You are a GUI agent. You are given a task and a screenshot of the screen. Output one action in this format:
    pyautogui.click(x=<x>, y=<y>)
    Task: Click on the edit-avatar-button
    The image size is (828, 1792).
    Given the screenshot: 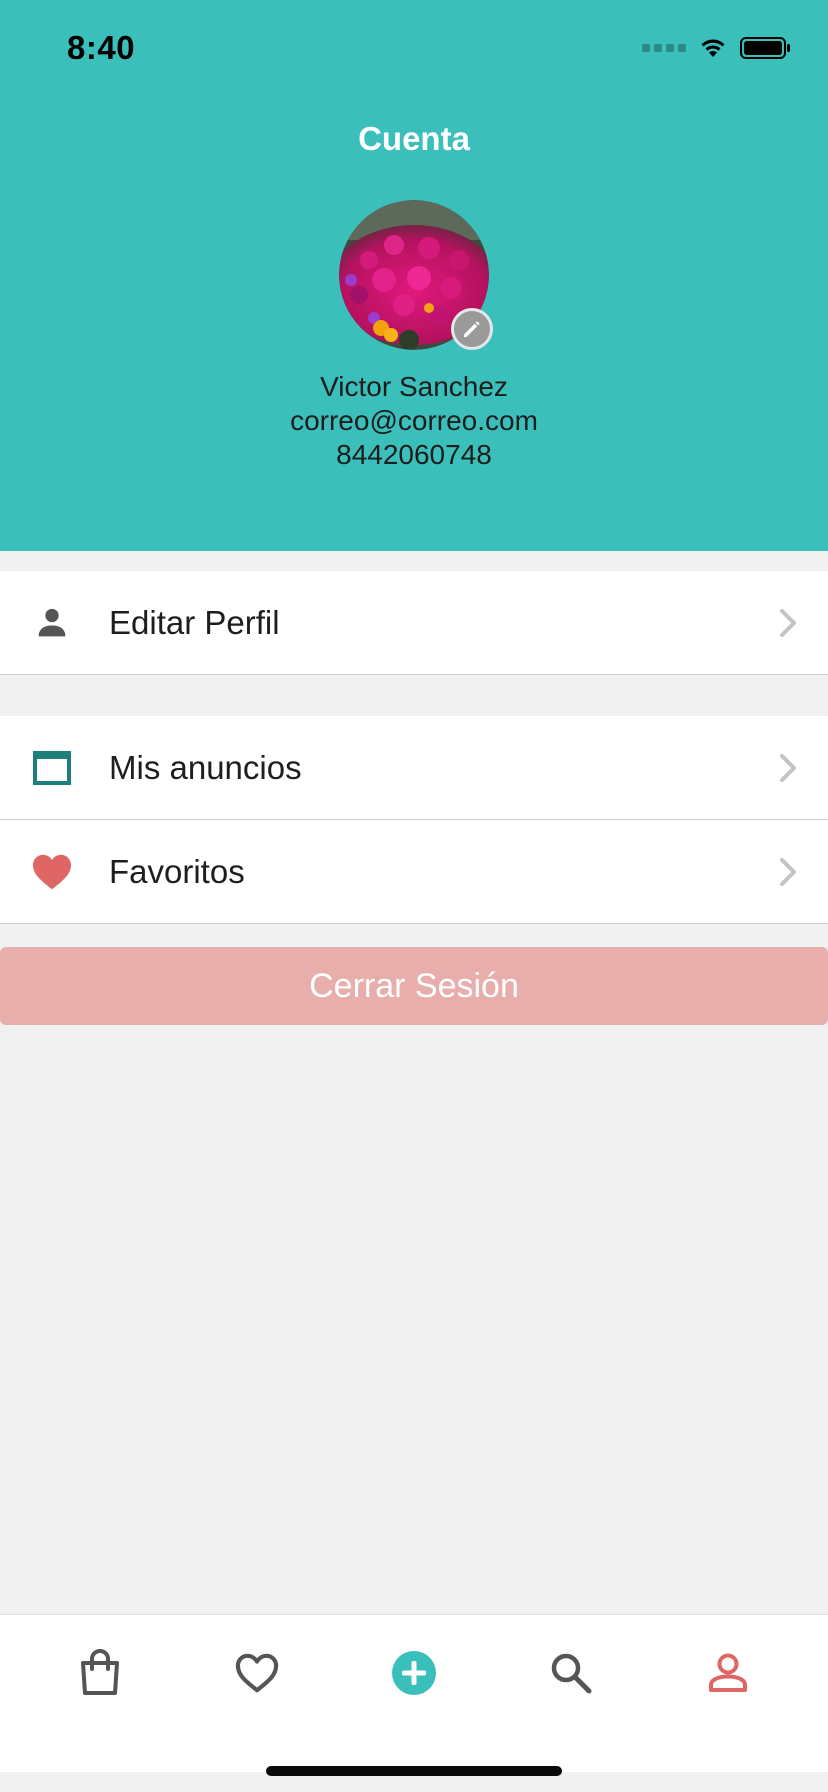 What is the action you would take?
    pyautogui.click(x=472, y=329)
    